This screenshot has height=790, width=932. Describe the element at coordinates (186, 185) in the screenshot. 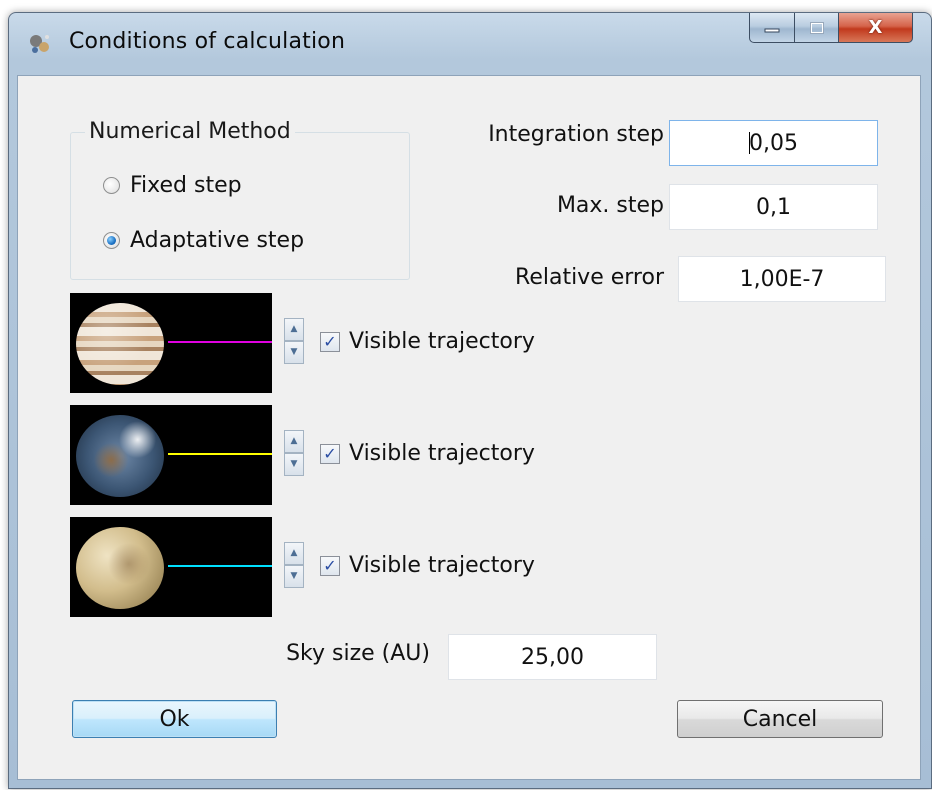

I see `fixed-step-label: Fixed step` at that location.